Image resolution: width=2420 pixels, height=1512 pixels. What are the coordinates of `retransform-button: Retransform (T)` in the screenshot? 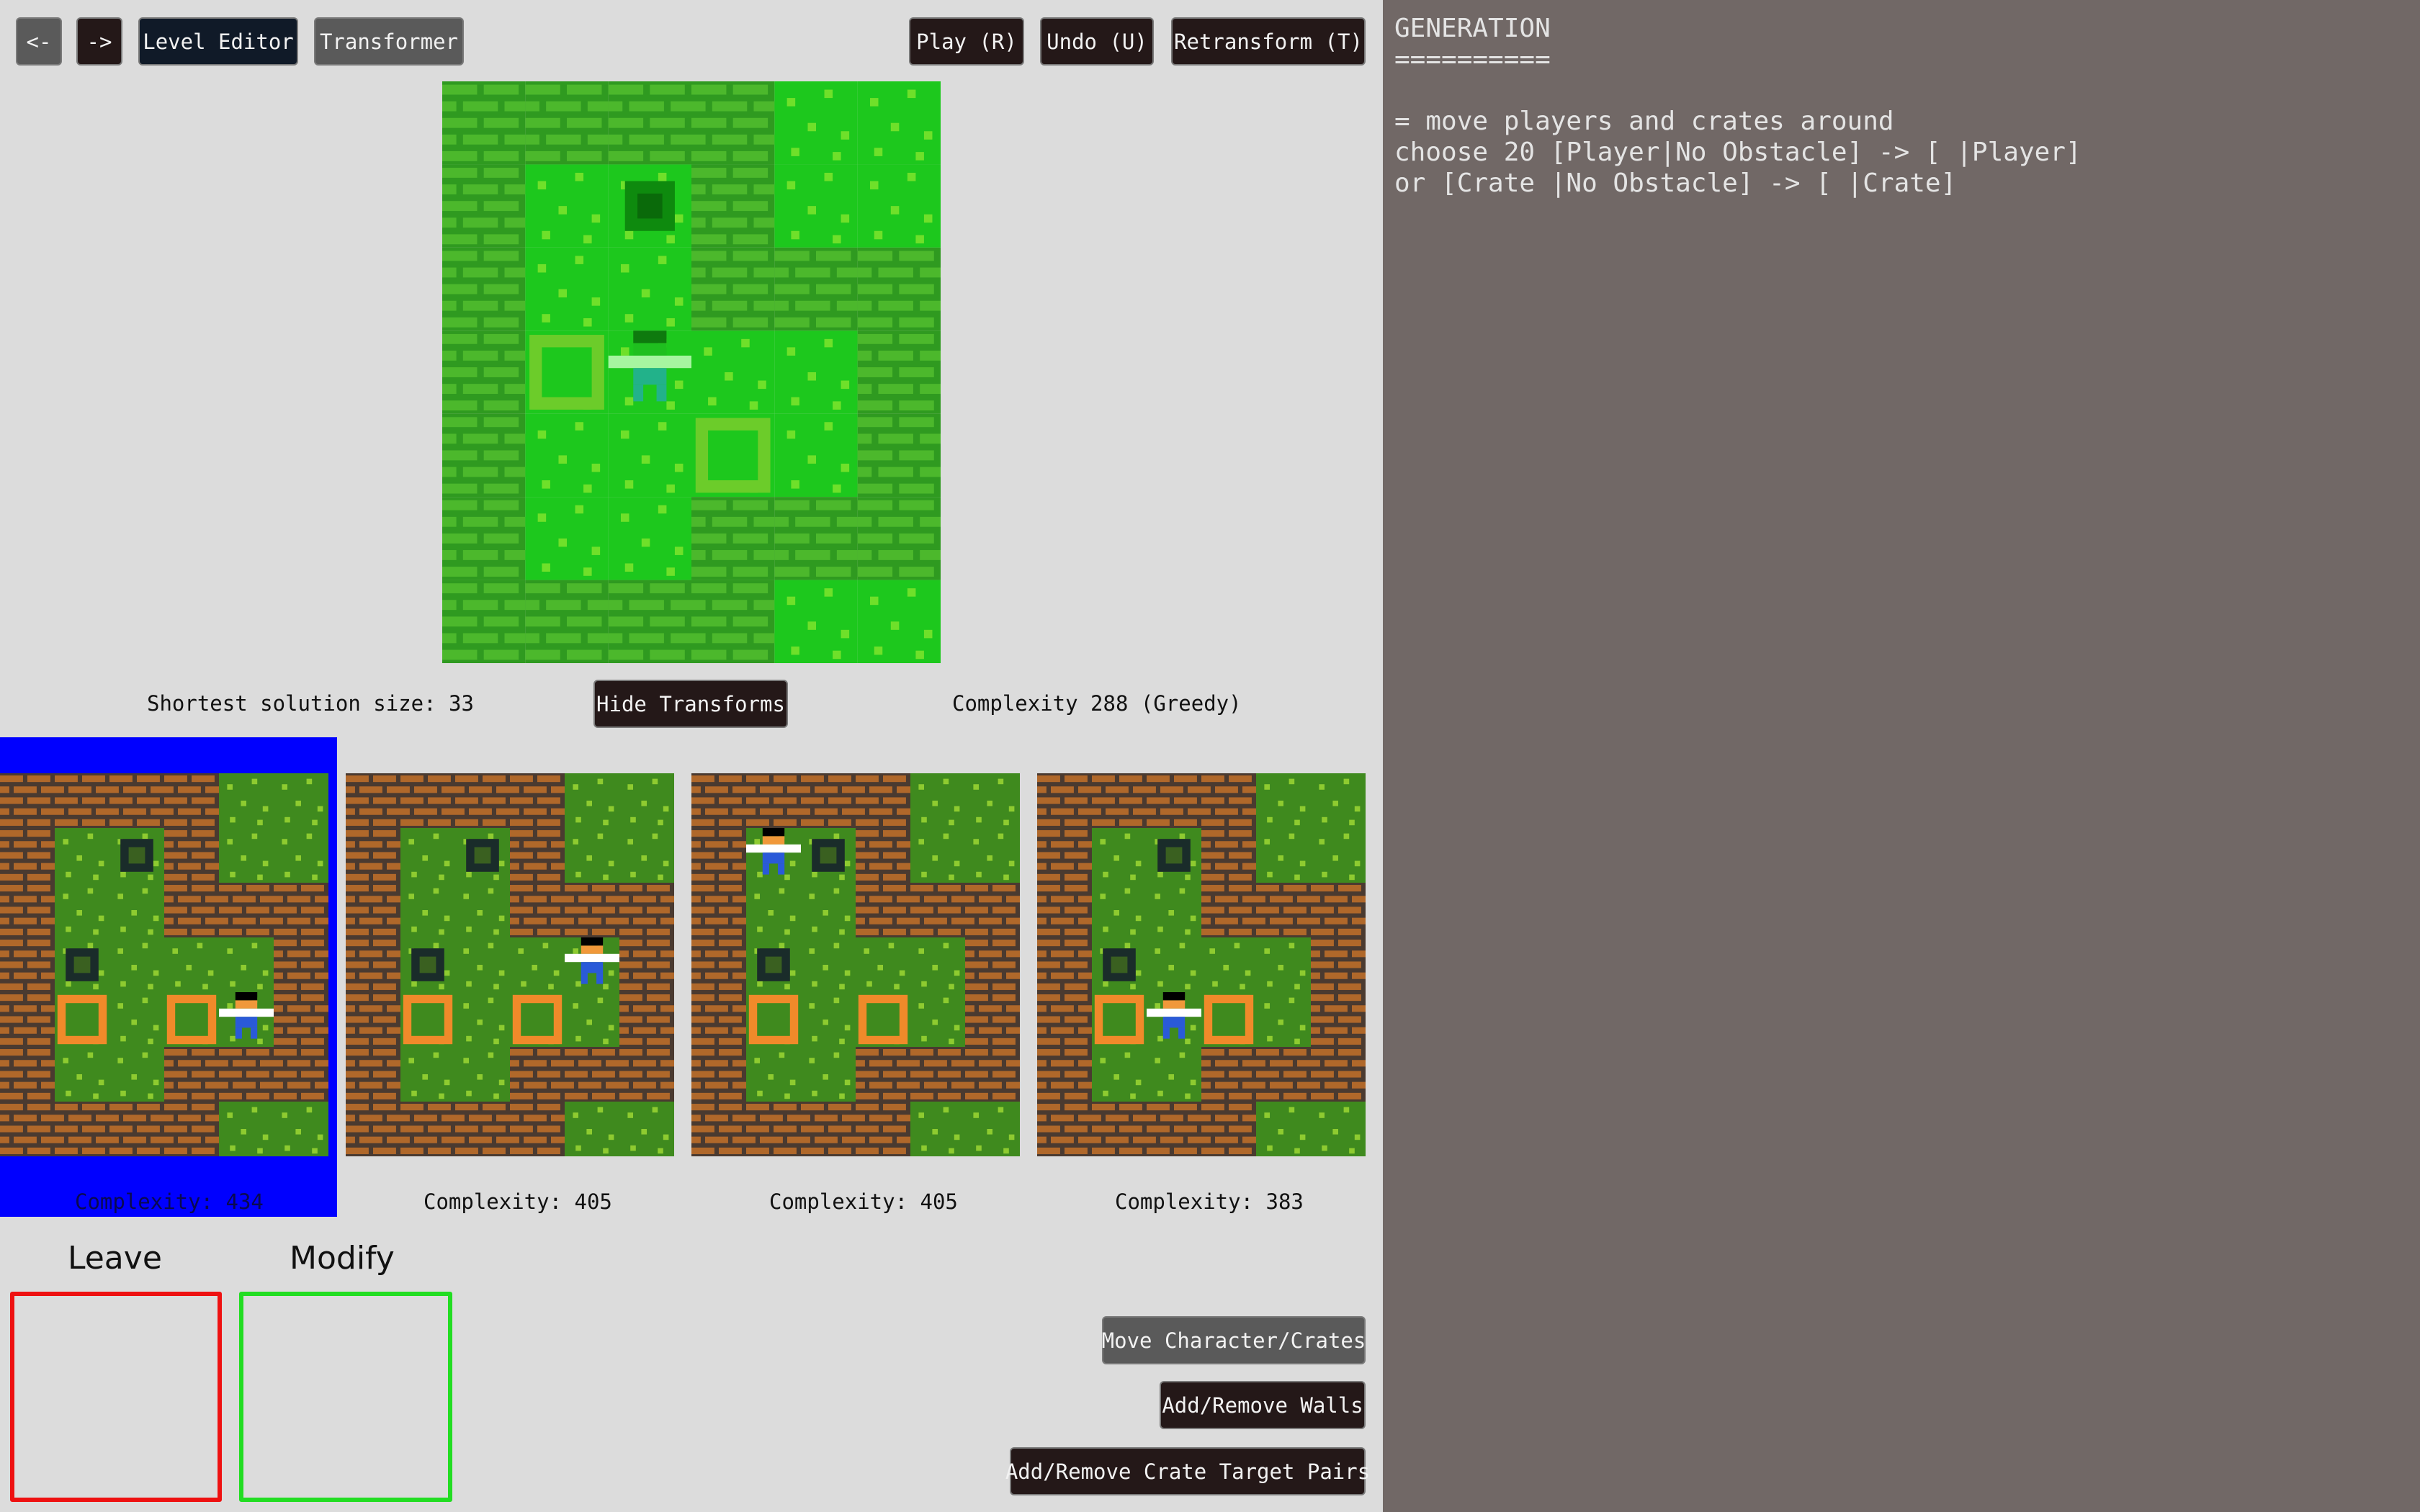 It's located at (1268, 41).